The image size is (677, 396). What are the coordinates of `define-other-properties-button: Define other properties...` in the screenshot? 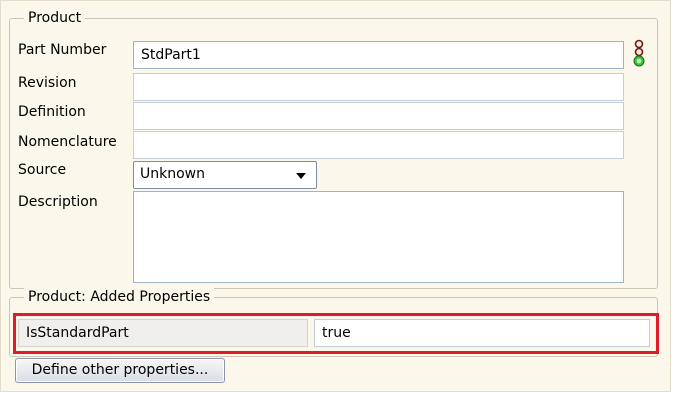 It's located at (120, 370).